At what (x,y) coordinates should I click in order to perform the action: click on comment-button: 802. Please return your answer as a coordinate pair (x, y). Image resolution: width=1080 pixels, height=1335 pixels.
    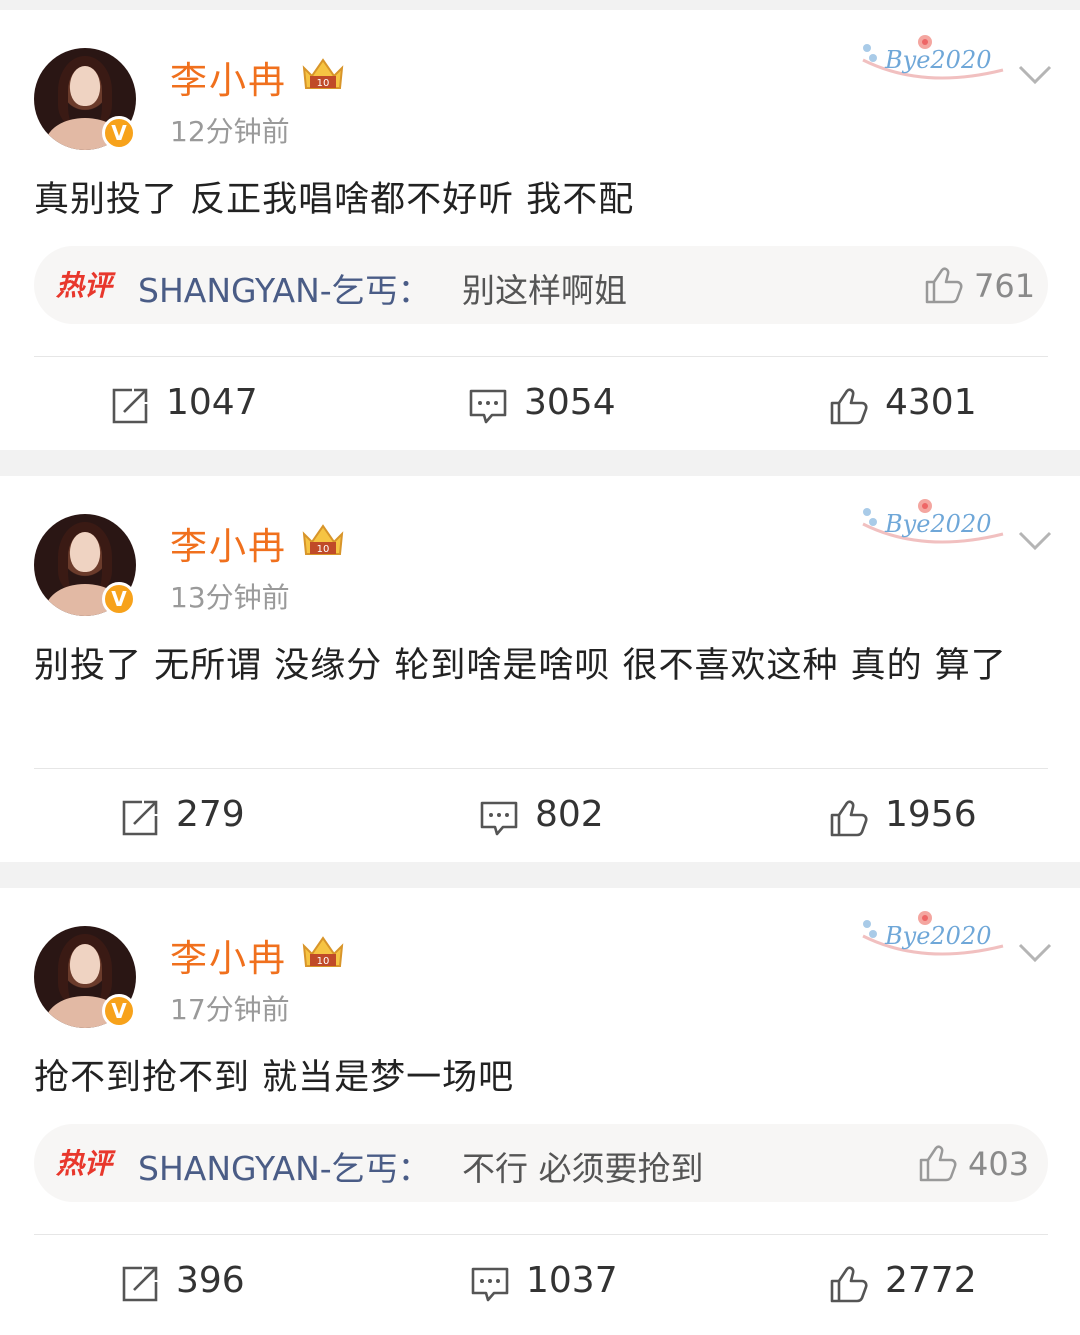
    Looking at the image, I should click on (559, 818).